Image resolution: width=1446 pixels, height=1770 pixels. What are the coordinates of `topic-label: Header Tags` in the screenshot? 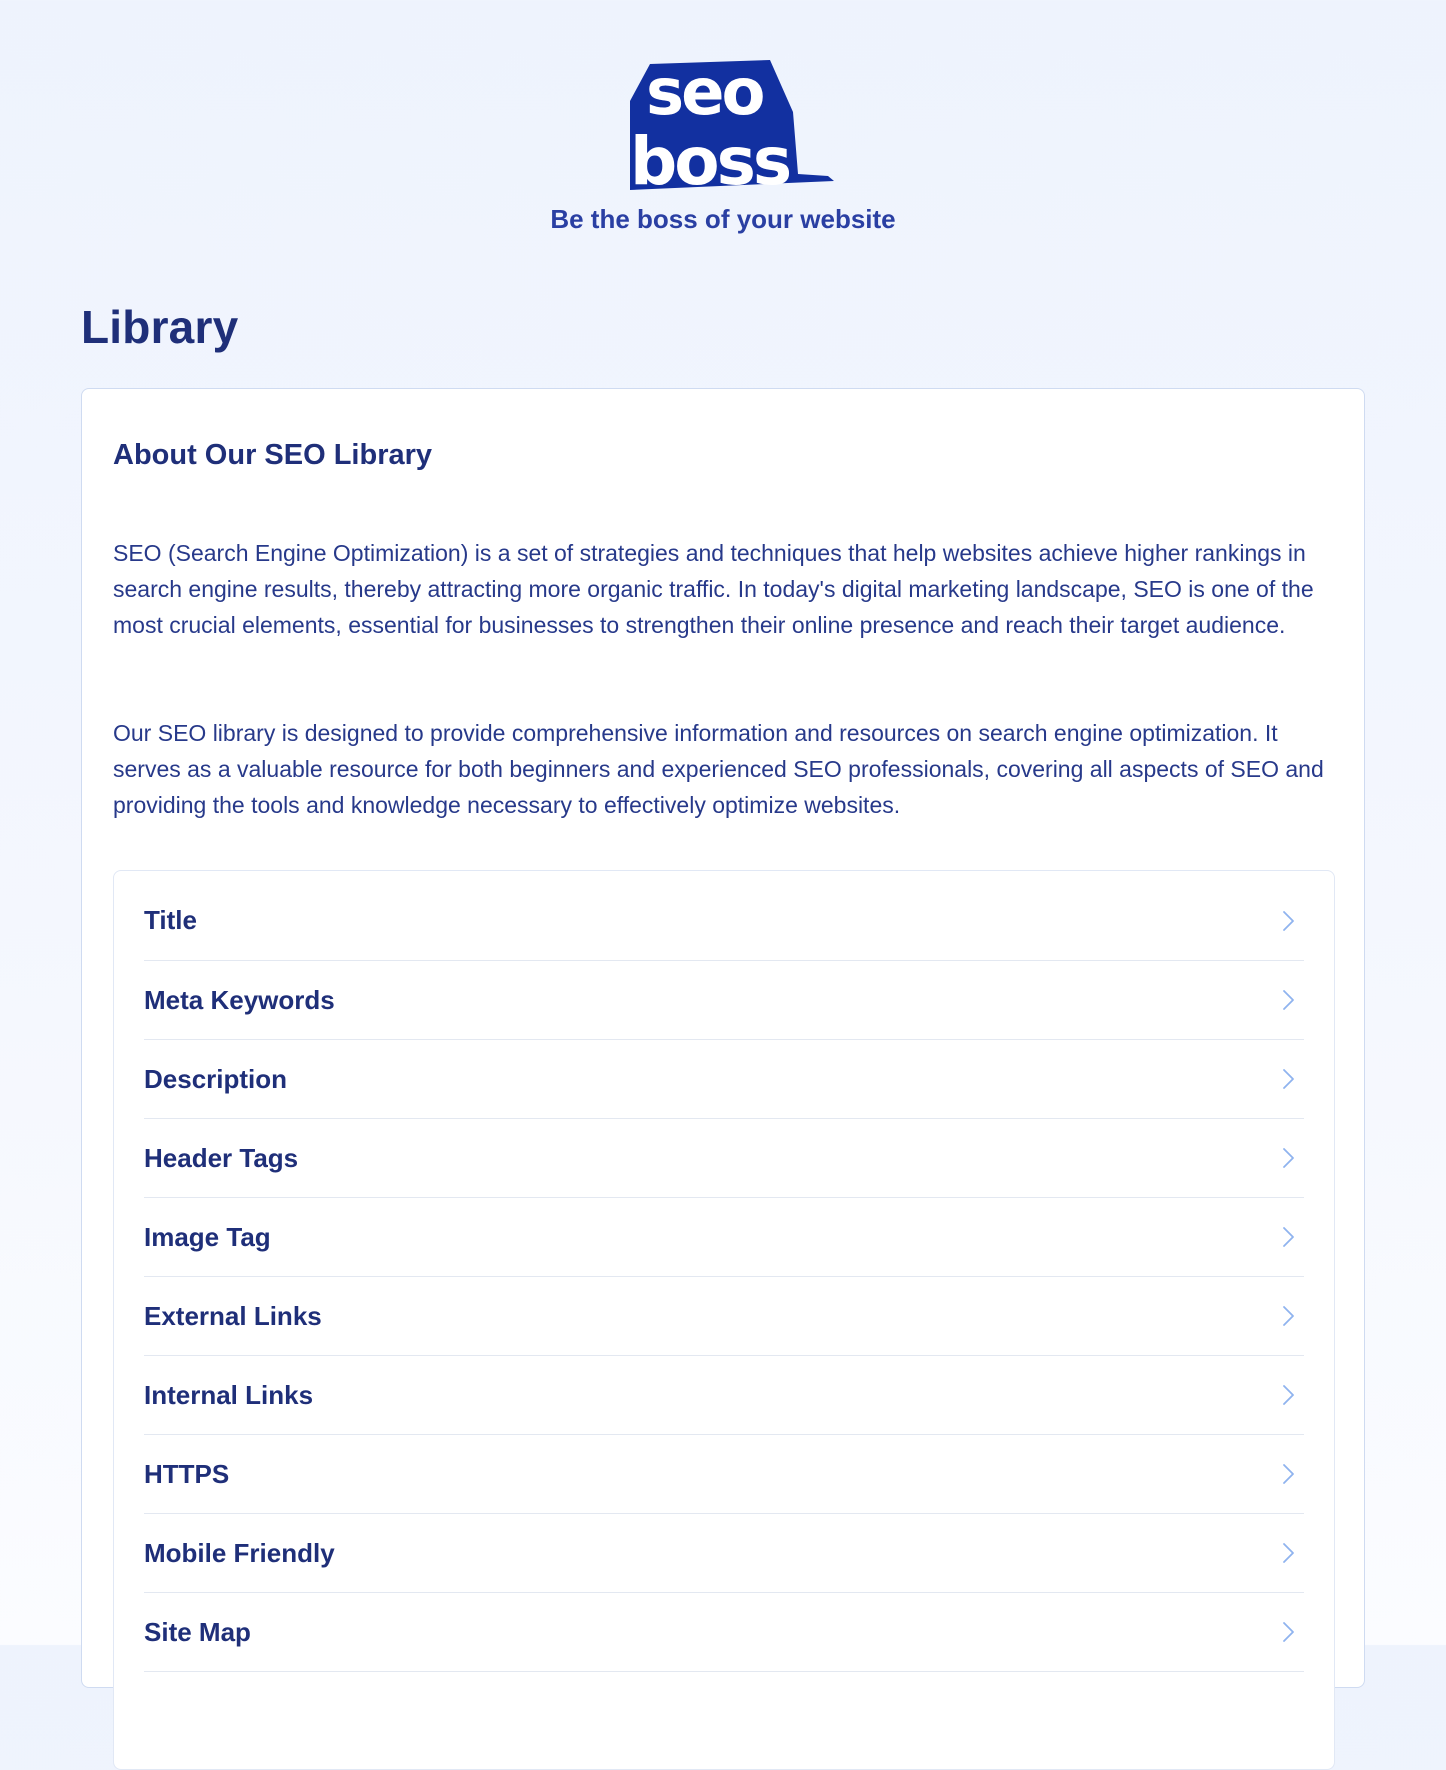 It's located at (221, 1157).